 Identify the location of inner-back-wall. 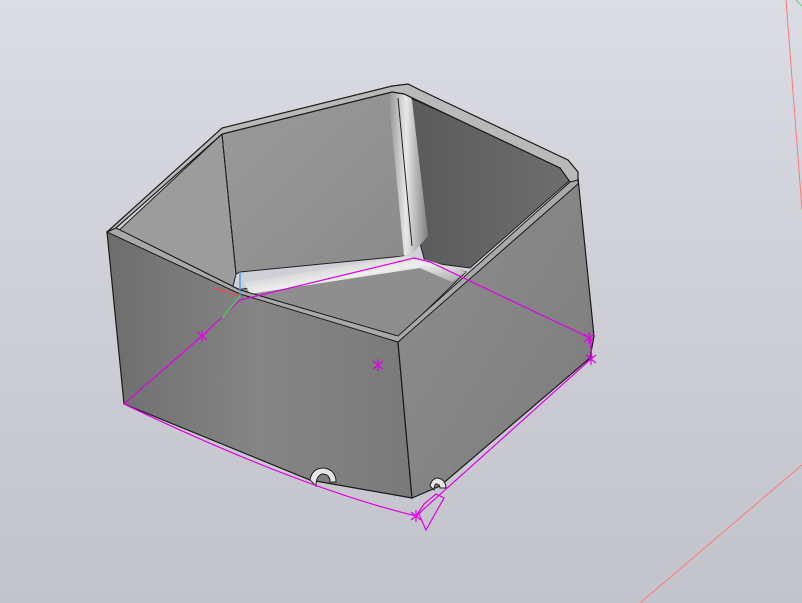
(320, 183).